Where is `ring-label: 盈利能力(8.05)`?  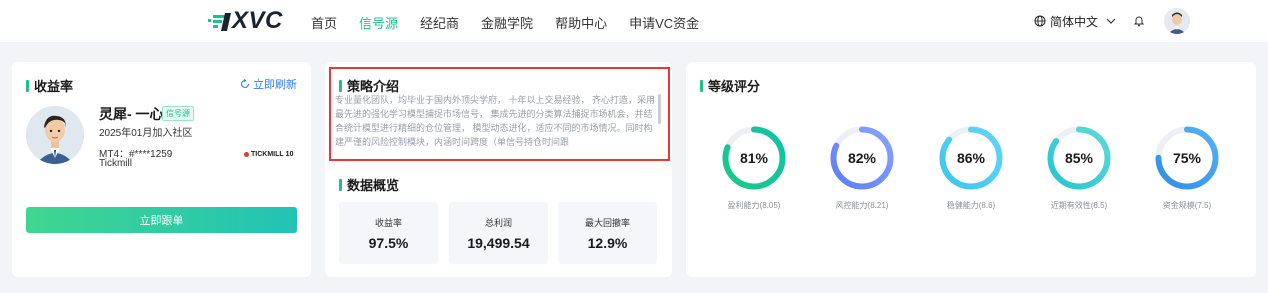
ring-label: 盈利能力(8.05) is located at coordinates (754, 205).